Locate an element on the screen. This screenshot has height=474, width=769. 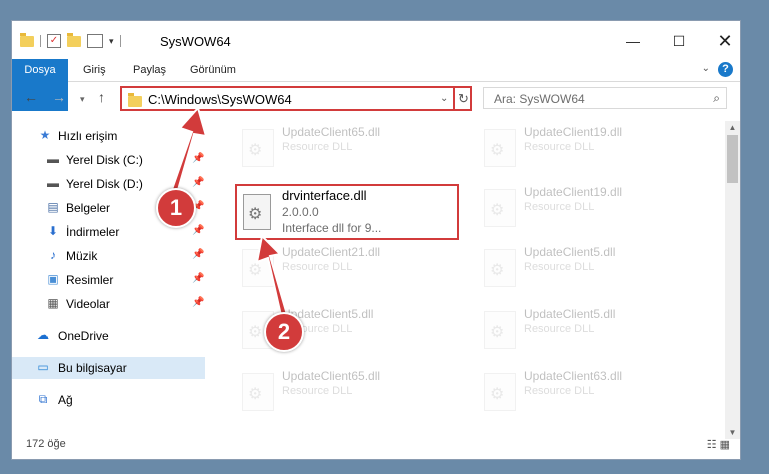
sidebar-item-network: ⧉ Ağ is located at coordinates (108, 400).